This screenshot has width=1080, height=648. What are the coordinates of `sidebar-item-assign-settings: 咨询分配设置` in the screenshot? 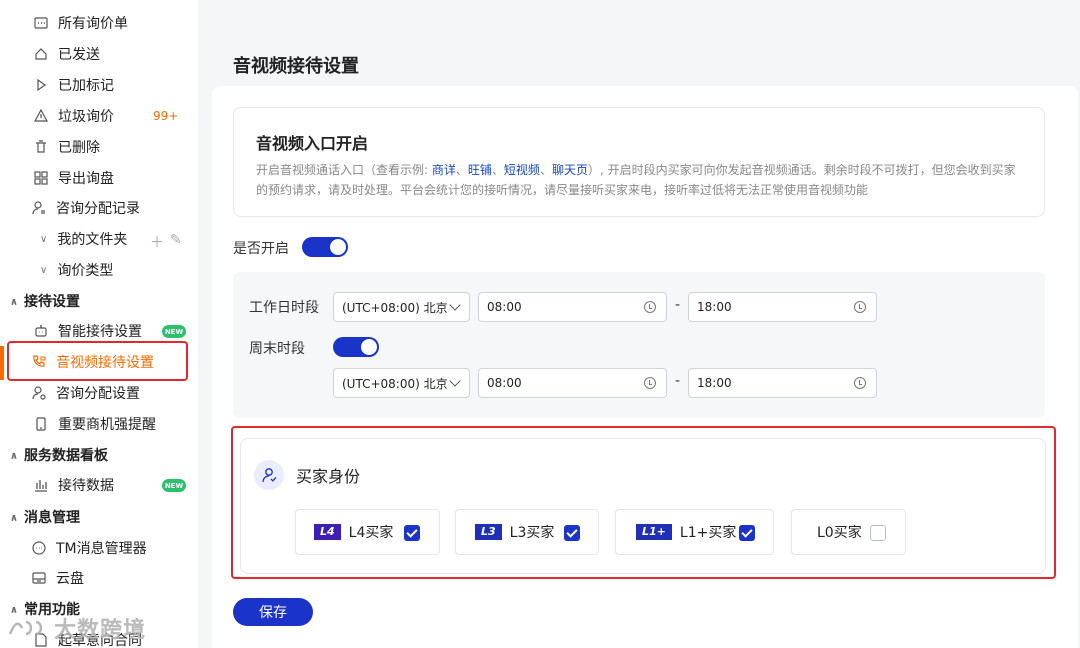 It's located at (85, 393).